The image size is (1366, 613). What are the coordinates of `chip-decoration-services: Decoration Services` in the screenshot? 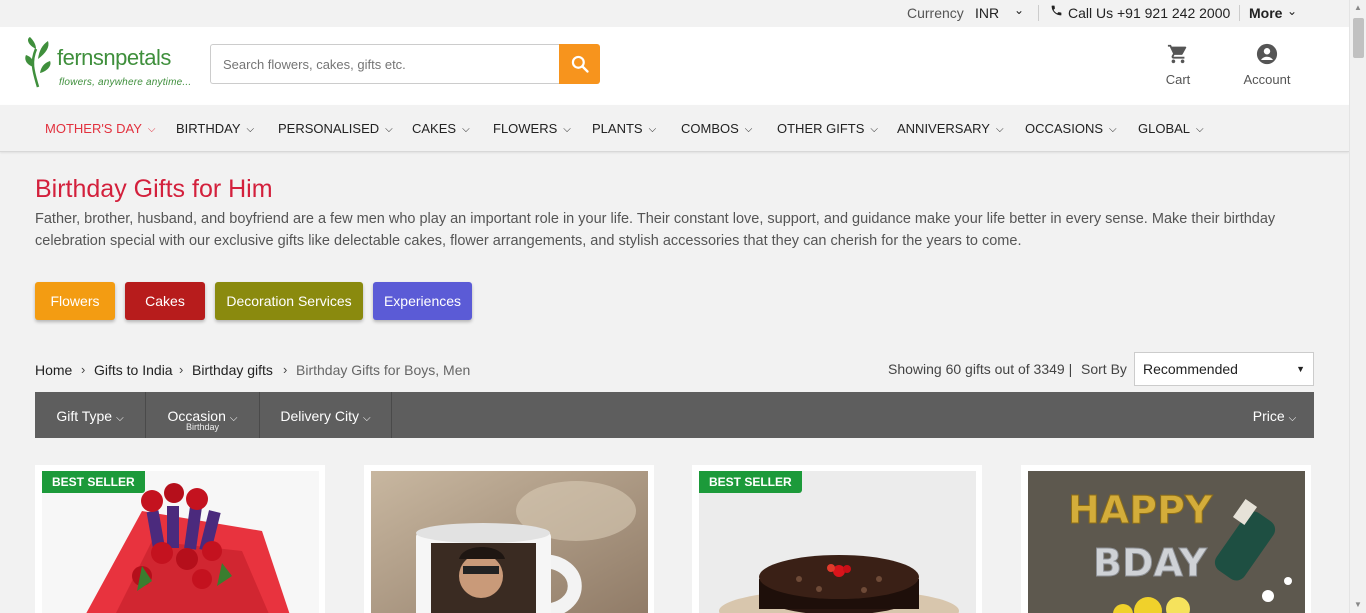 It's located at (289, 301).